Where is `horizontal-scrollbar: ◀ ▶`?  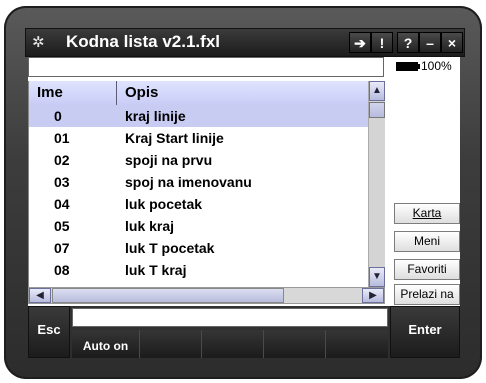
horizontal-scrollbar: ◀ ▶ is located at coordinates (206, 295).